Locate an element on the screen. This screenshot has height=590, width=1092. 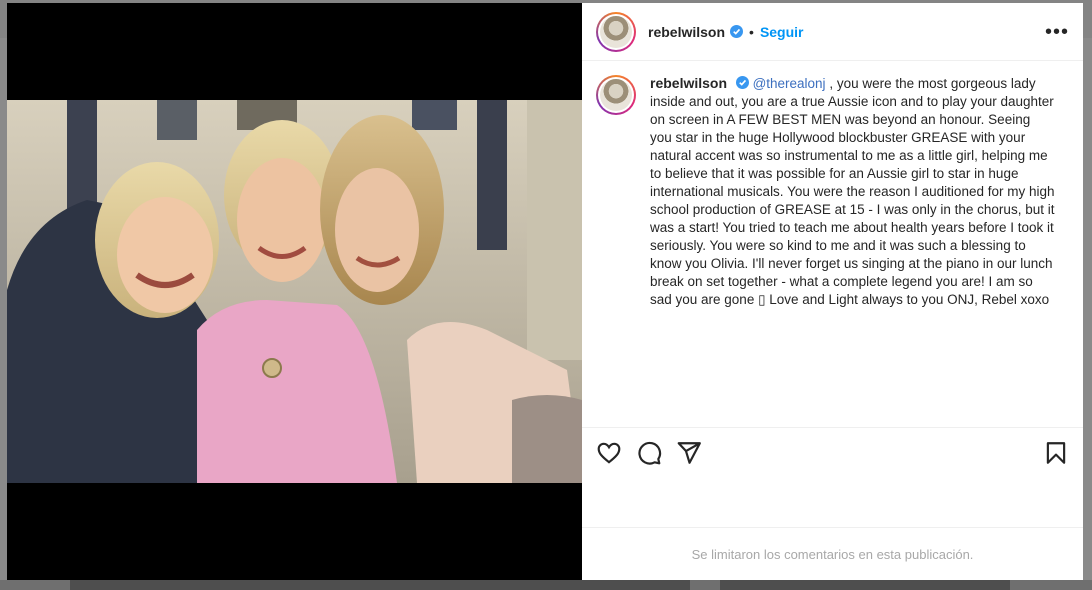
author-avatar is located at coordinates (616, 31).